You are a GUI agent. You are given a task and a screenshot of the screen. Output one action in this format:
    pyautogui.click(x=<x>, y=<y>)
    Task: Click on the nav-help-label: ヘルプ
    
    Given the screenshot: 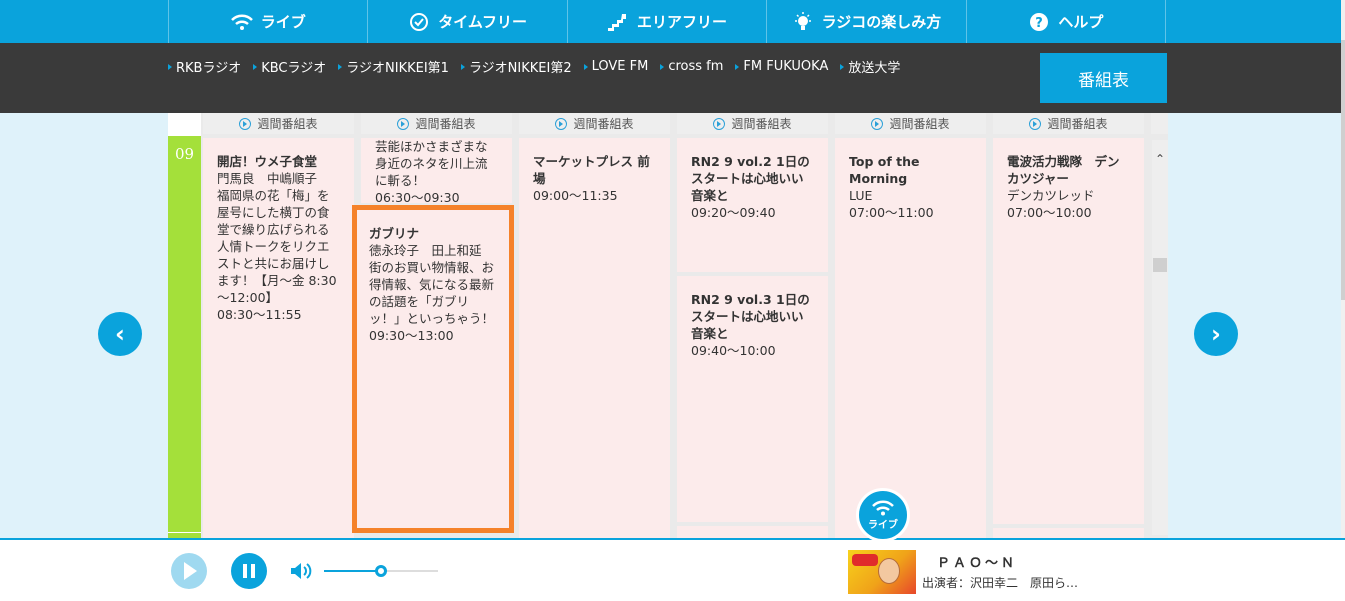 What is the action you would take?
    pyautogui.click(x=1081, y=22)
    